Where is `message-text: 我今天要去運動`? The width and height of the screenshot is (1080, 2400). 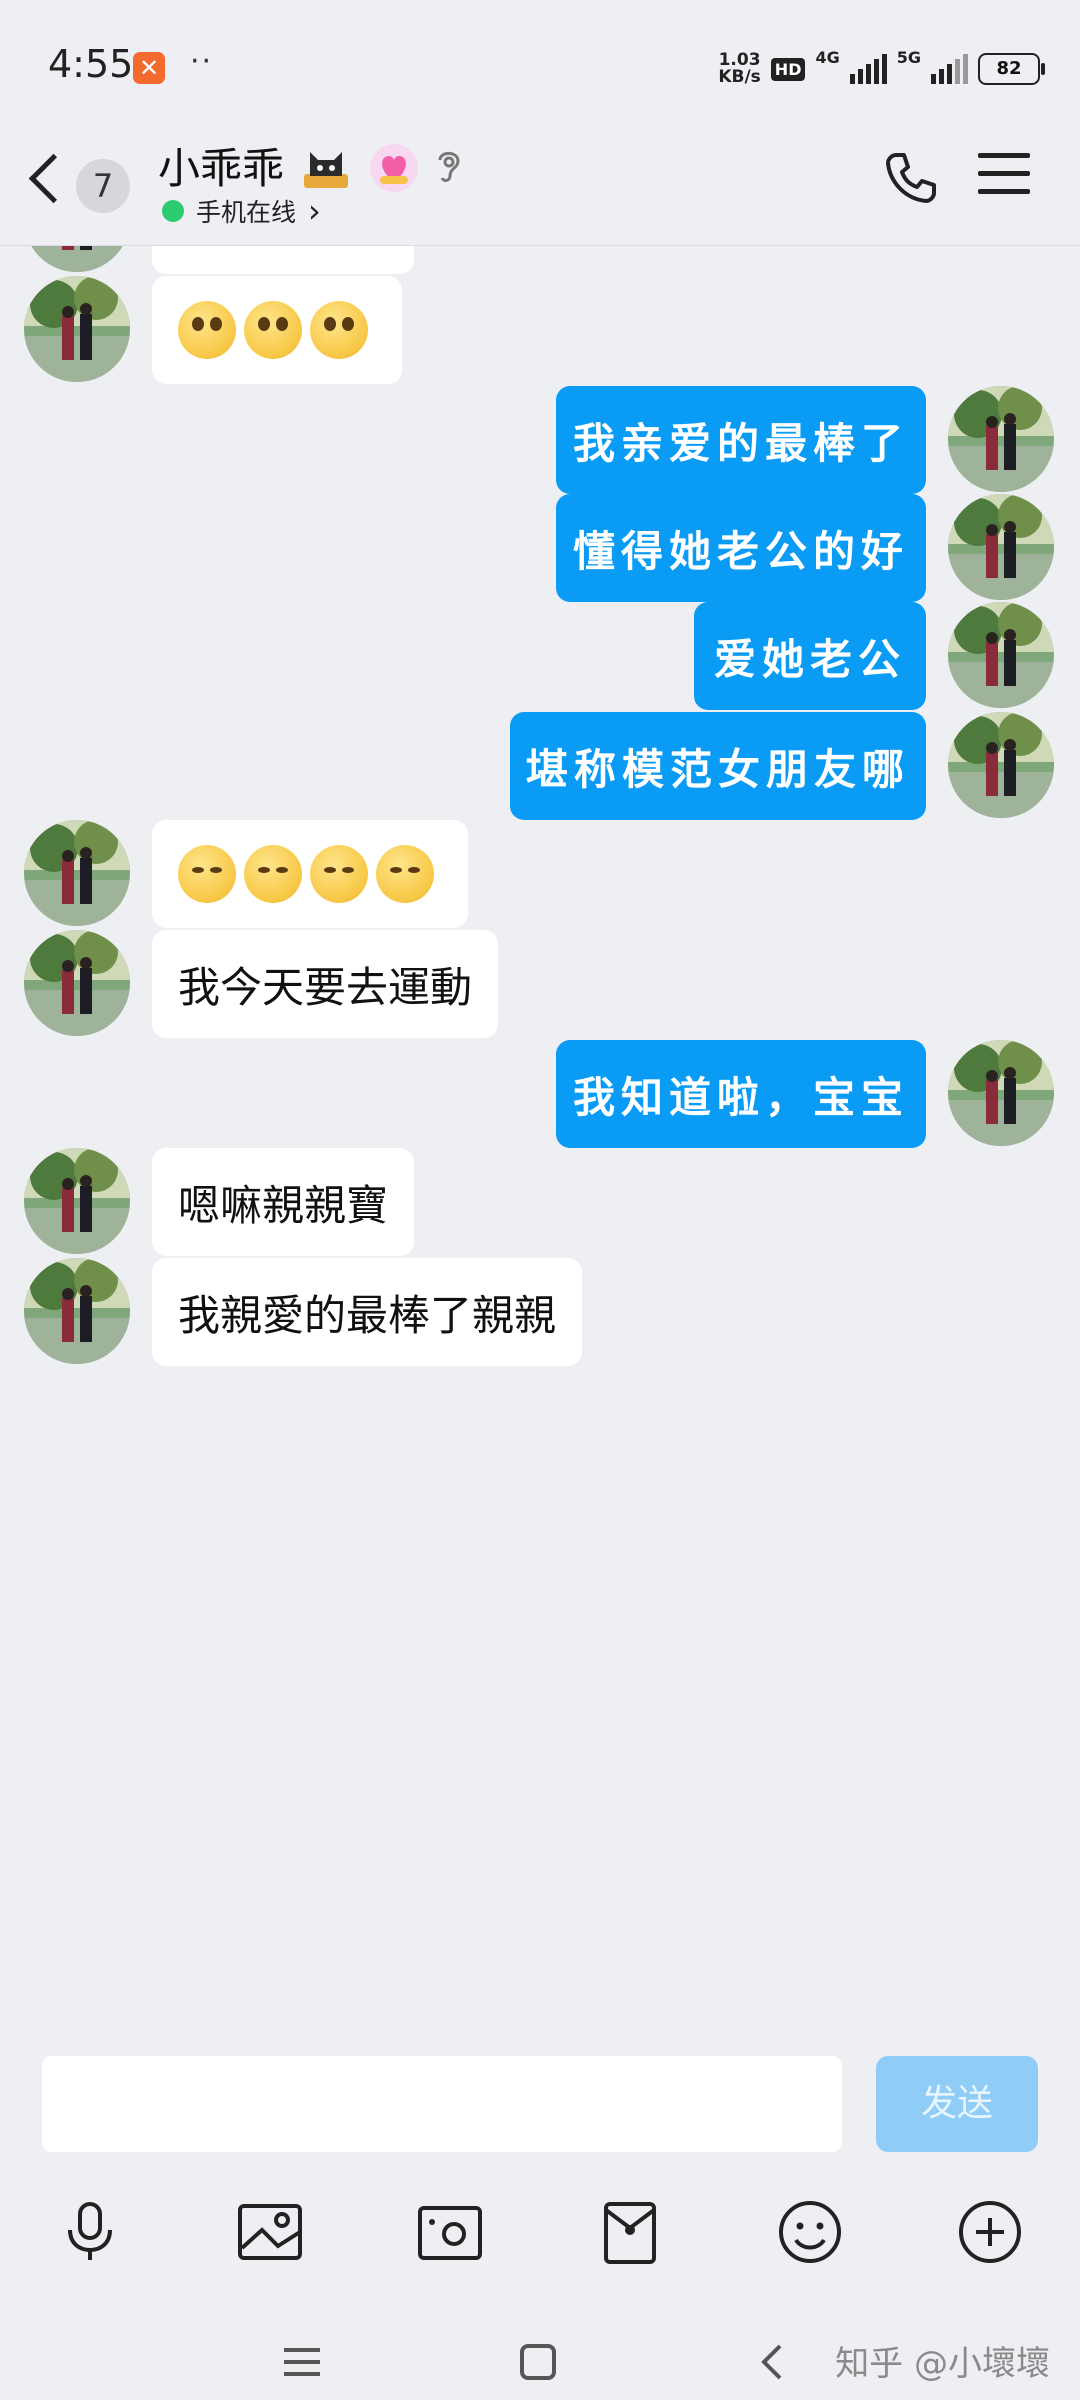
message-text: 我今天要去運動 is located at coordinates (325, 987).